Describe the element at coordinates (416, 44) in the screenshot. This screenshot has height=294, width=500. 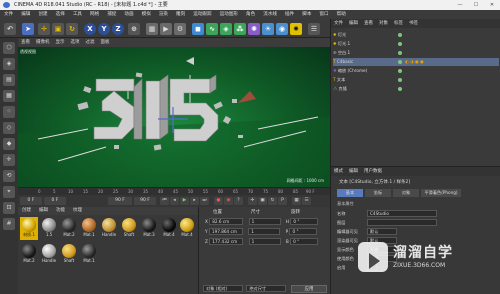
I see `object-row: ✹ 灯光.1` at that location.